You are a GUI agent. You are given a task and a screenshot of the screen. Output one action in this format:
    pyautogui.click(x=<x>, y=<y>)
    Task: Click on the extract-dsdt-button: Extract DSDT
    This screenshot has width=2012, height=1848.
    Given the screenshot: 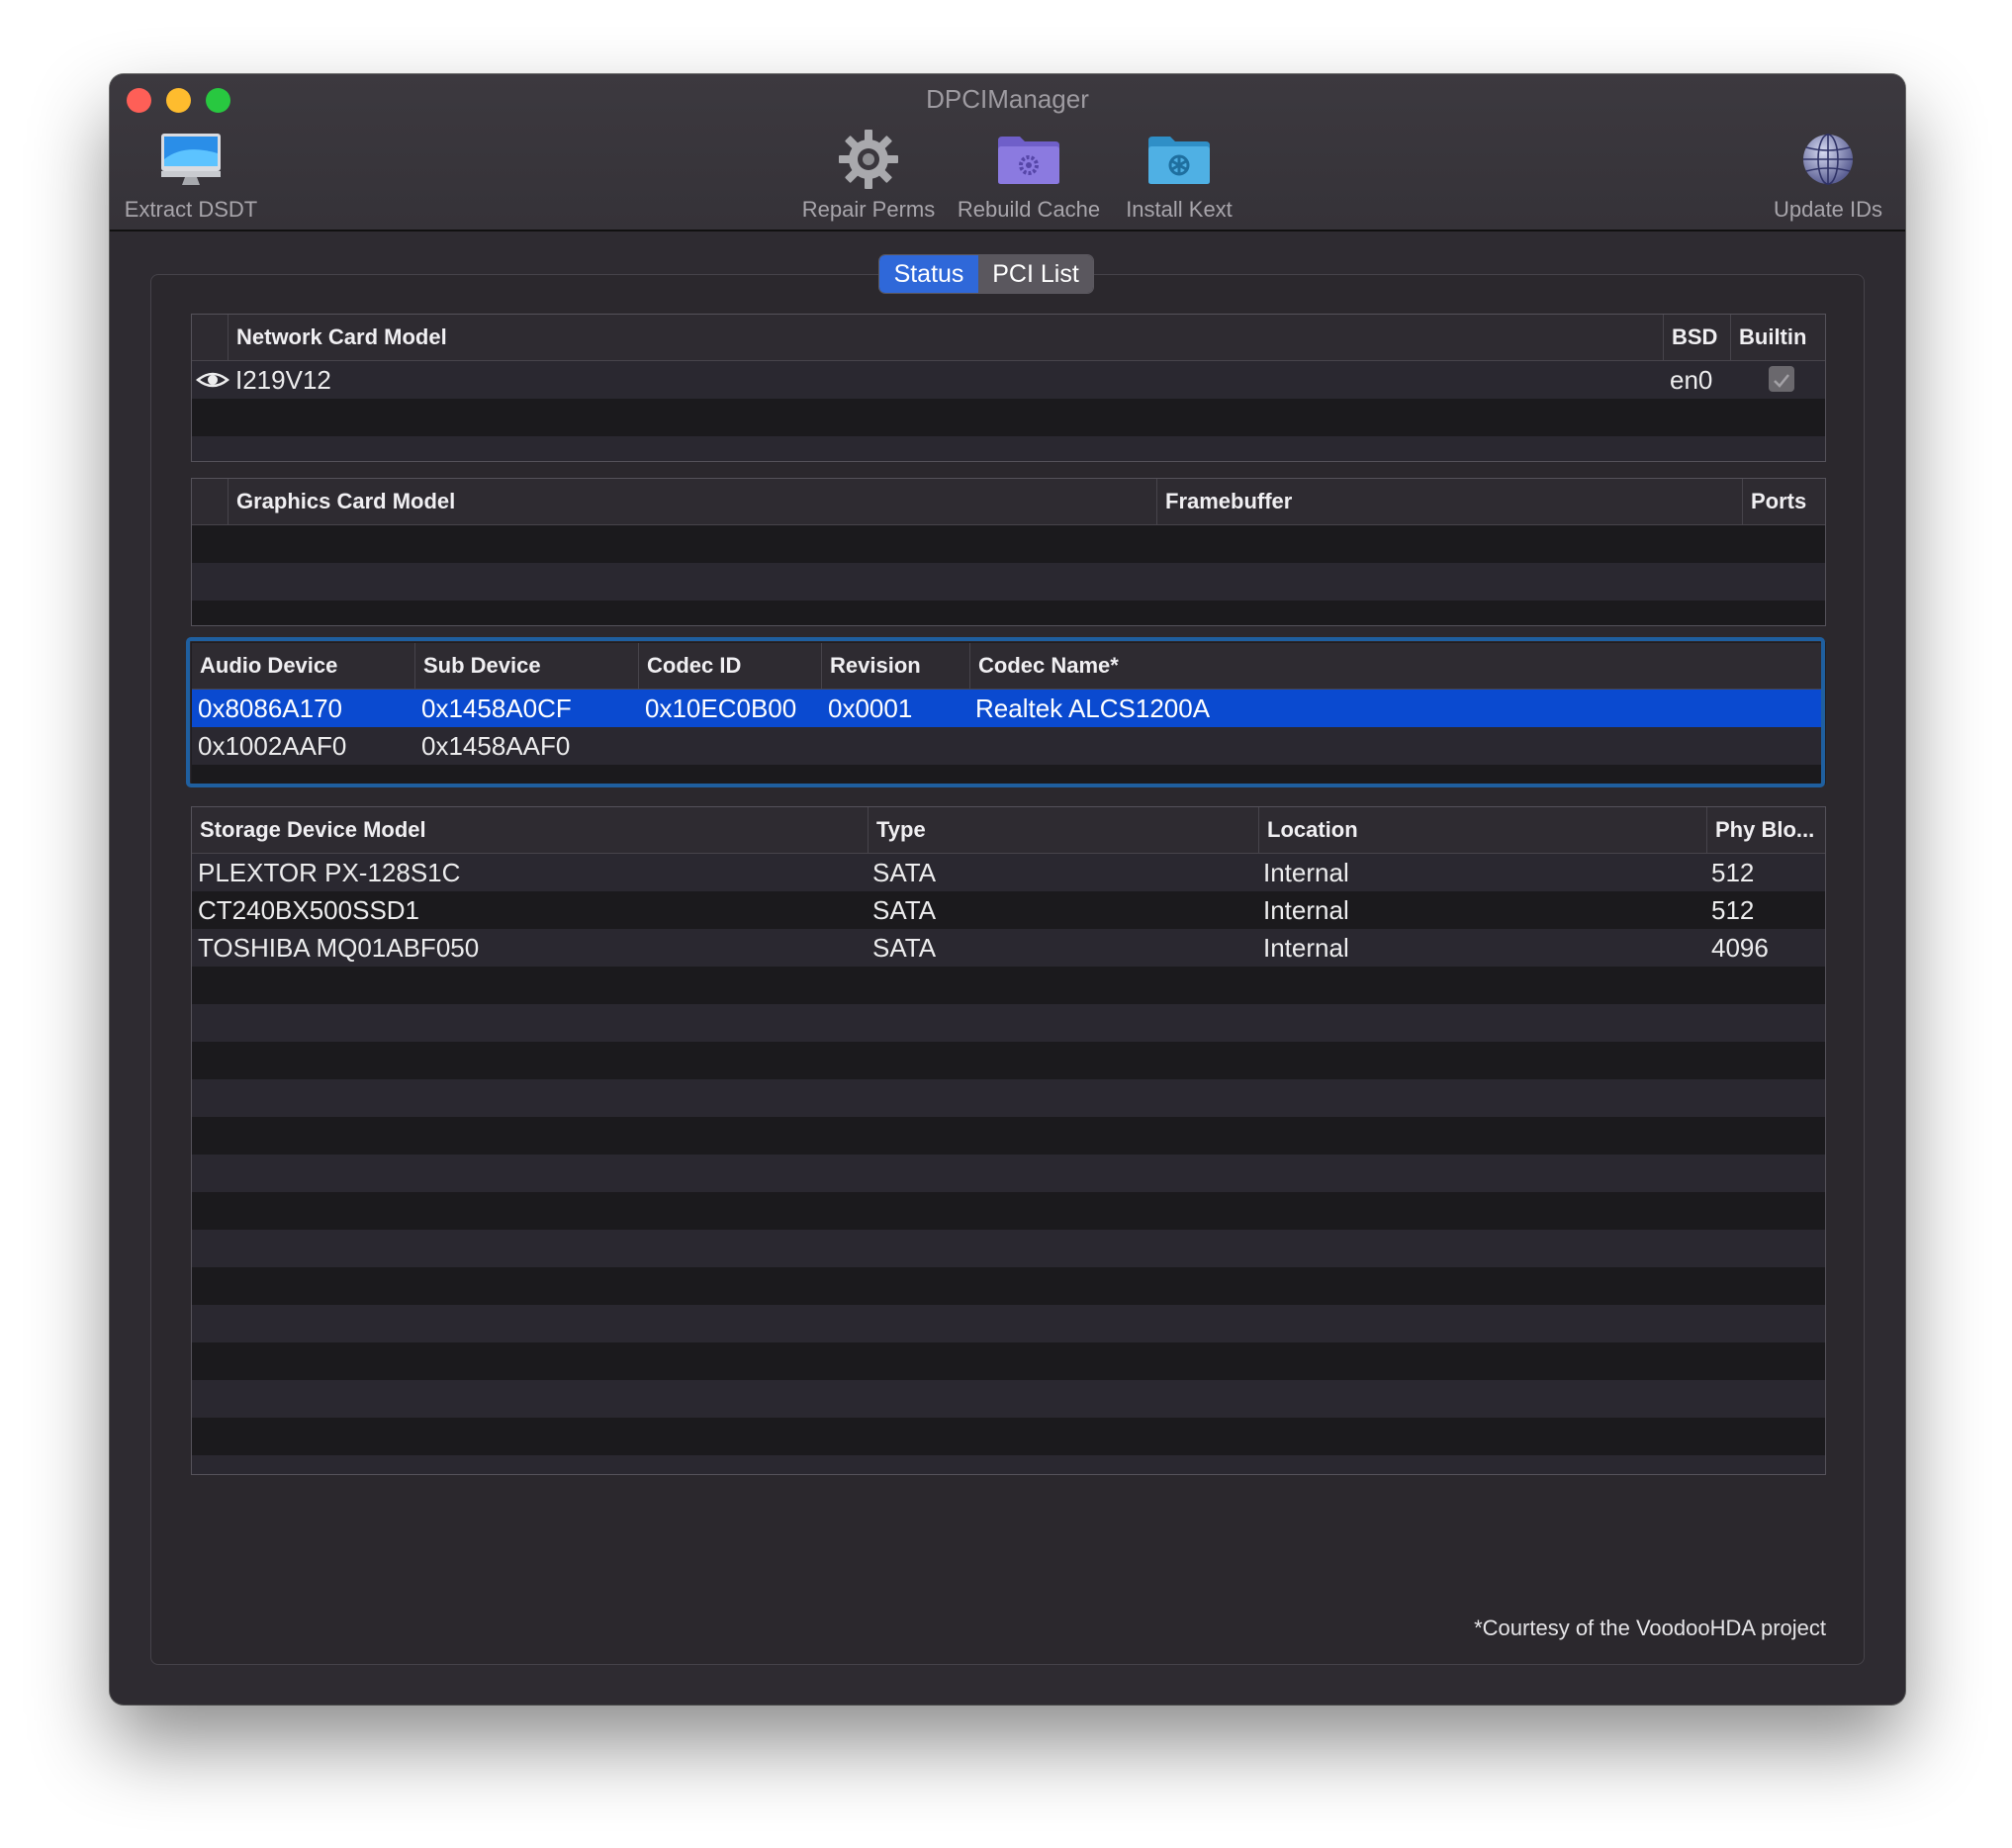 What is the action you would take?
    pyautogui.click(x=191, y=174)
    